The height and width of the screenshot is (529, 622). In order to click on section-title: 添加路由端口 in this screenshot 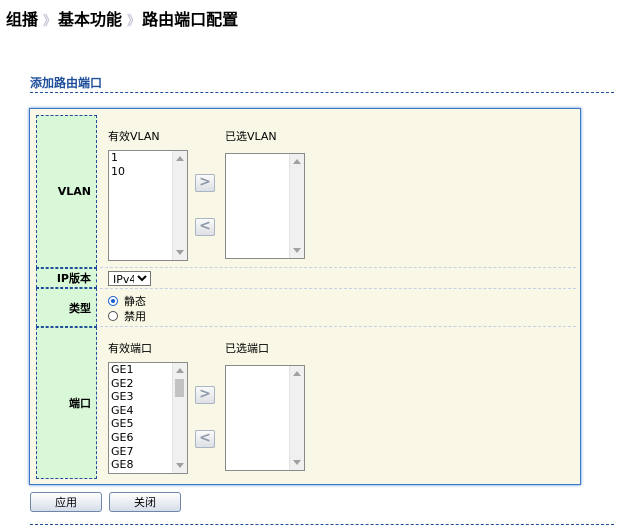, I will do `click(66, 83)`.